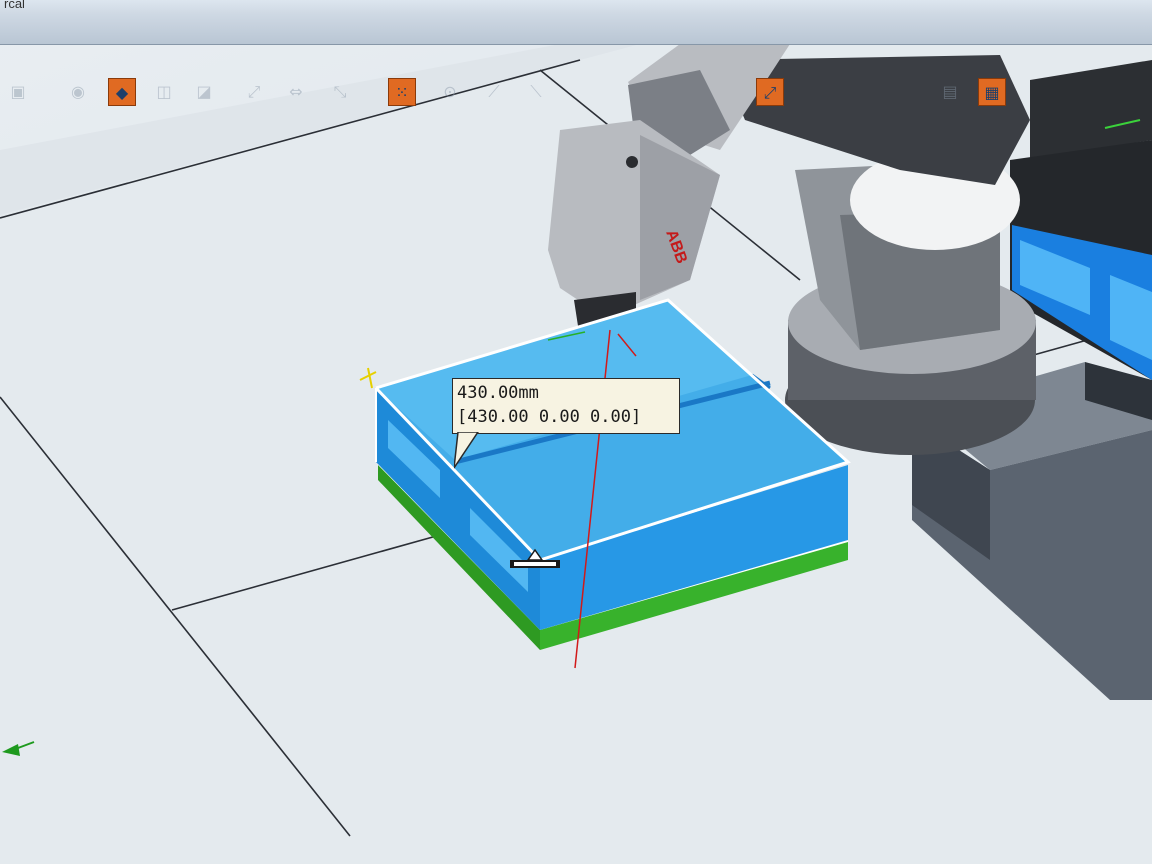  I want to click on wrist-indicator, so click(632, 162).